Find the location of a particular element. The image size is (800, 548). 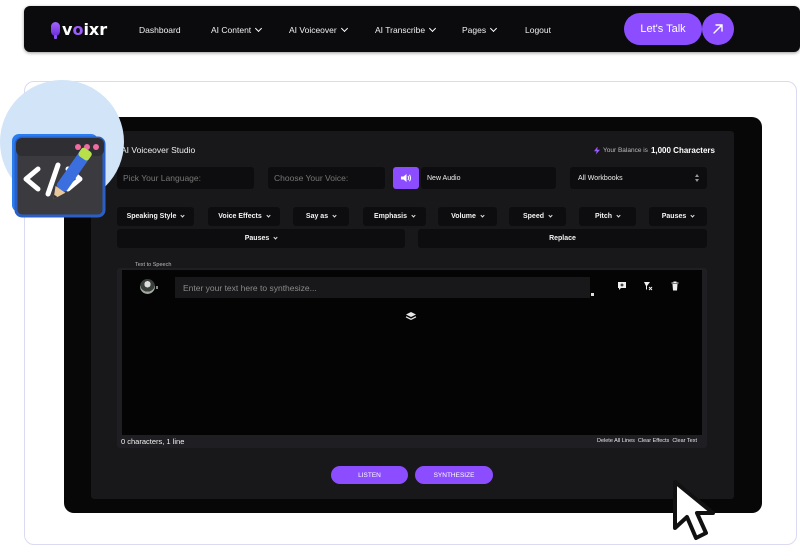

balance-display: Your Balance is 1,000 Characters is located at coordinates (654, 150).